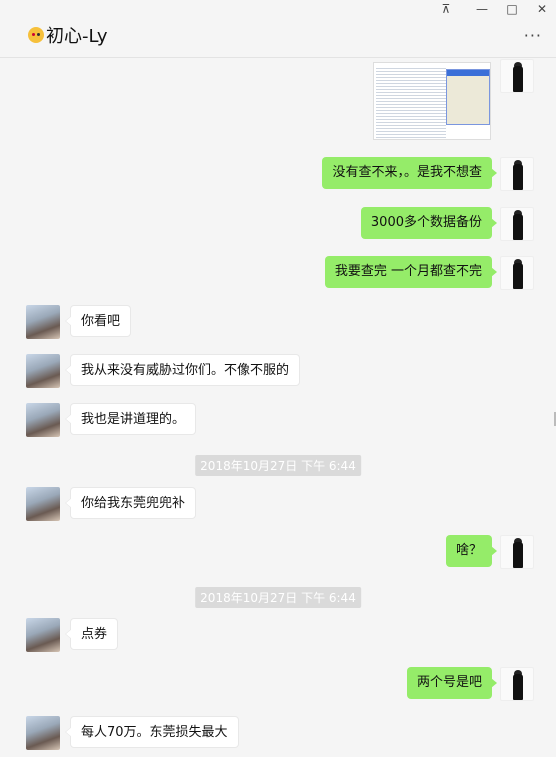 The width and height of the screenshot is (556, 757). I want to click on spreadsheet-thumbnail, so click(411, 102).